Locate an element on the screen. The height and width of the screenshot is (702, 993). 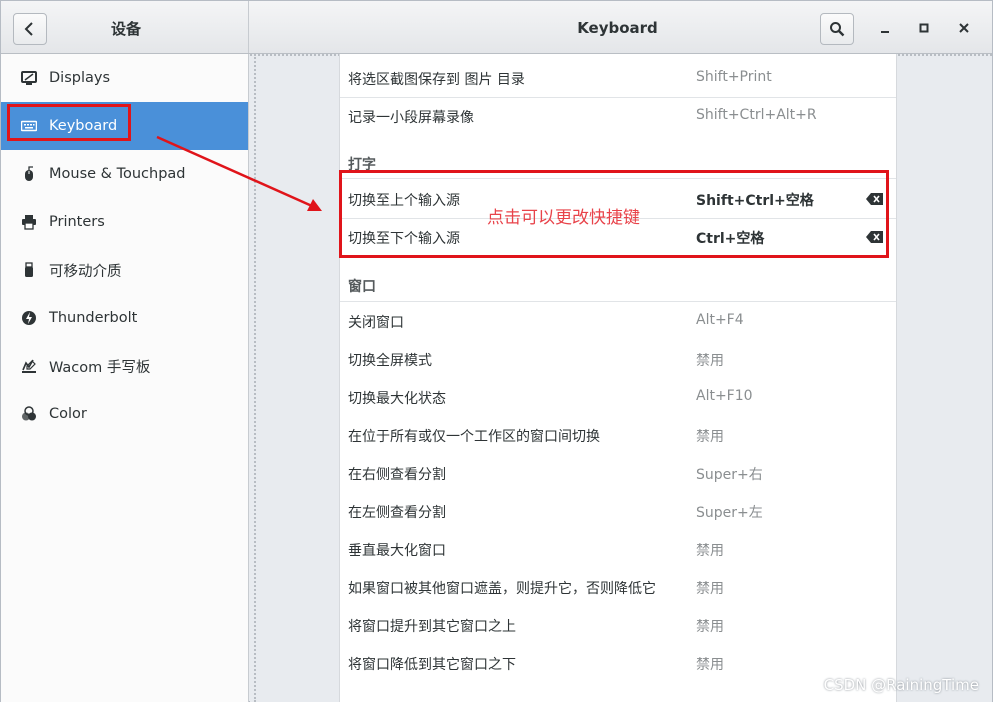
sidebar-item-label: Thunderbolt is located at coordinates (93, 318).